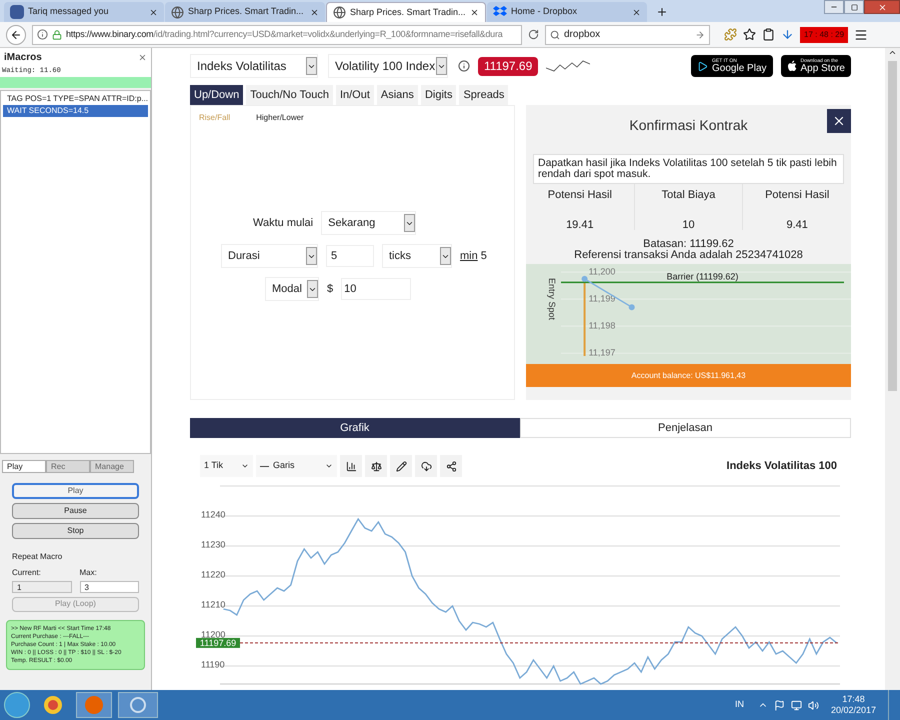 The image size is (900, 720). What do you see at coordinates (330, 289) in the screenshot?
I see `currency-label: $` at bounding box center [330, 289].